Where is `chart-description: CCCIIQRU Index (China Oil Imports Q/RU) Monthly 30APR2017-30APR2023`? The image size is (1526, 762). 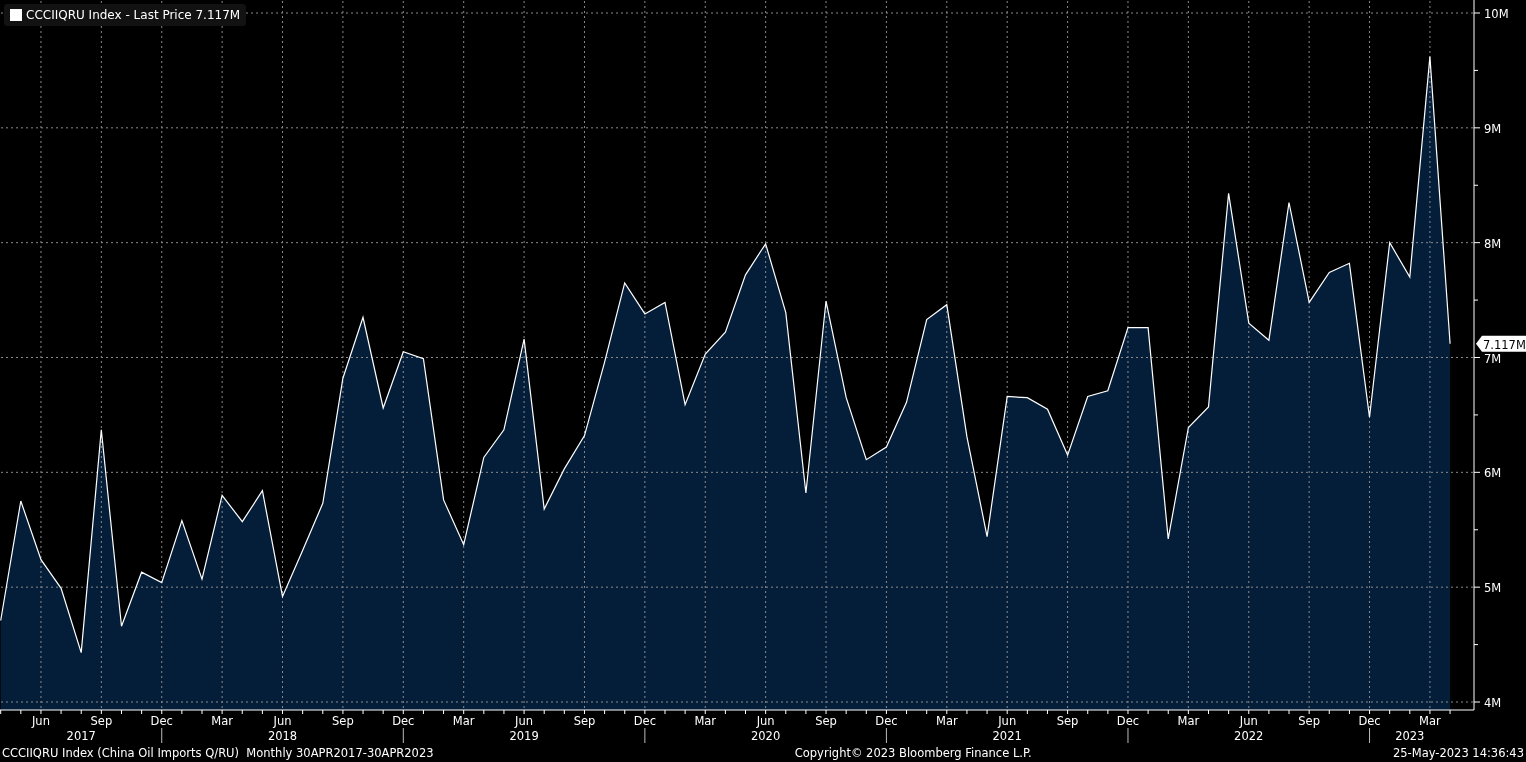 chart-description: CCCIIQRU Index (China Oil Imports Q/RU) Monthly 30APR2017-30APR2023 is located at coordinates (218, 753).